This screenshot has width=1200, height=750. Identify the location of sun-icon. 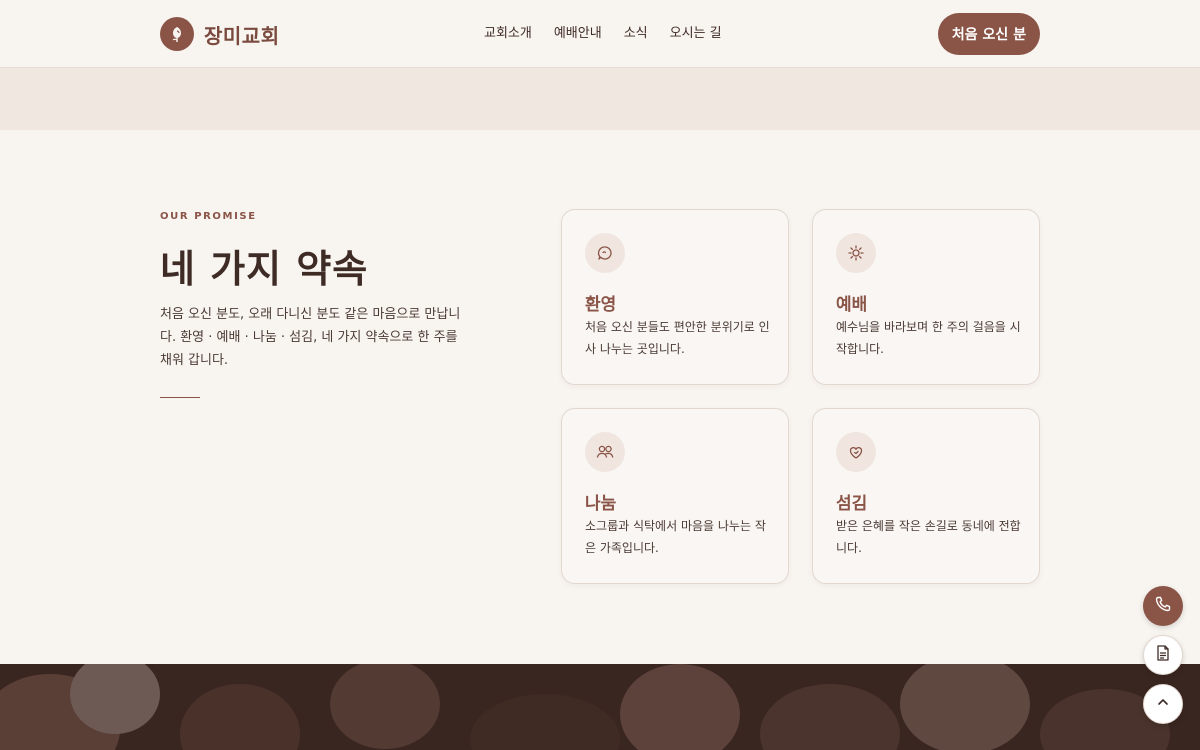
(856, 253).